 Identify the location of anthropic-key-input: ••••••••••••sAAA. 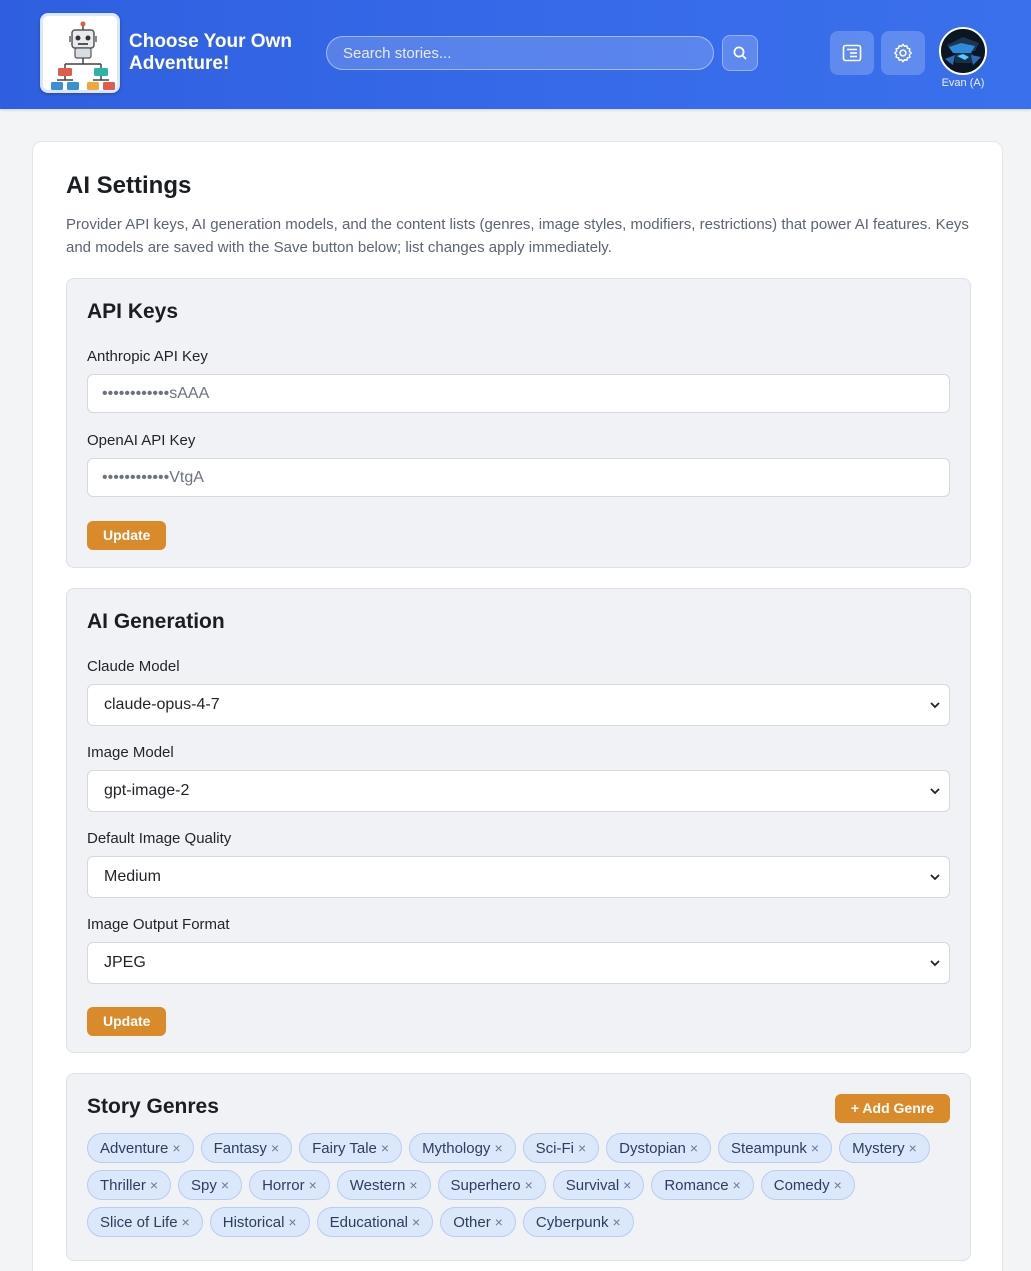
(518, 393).